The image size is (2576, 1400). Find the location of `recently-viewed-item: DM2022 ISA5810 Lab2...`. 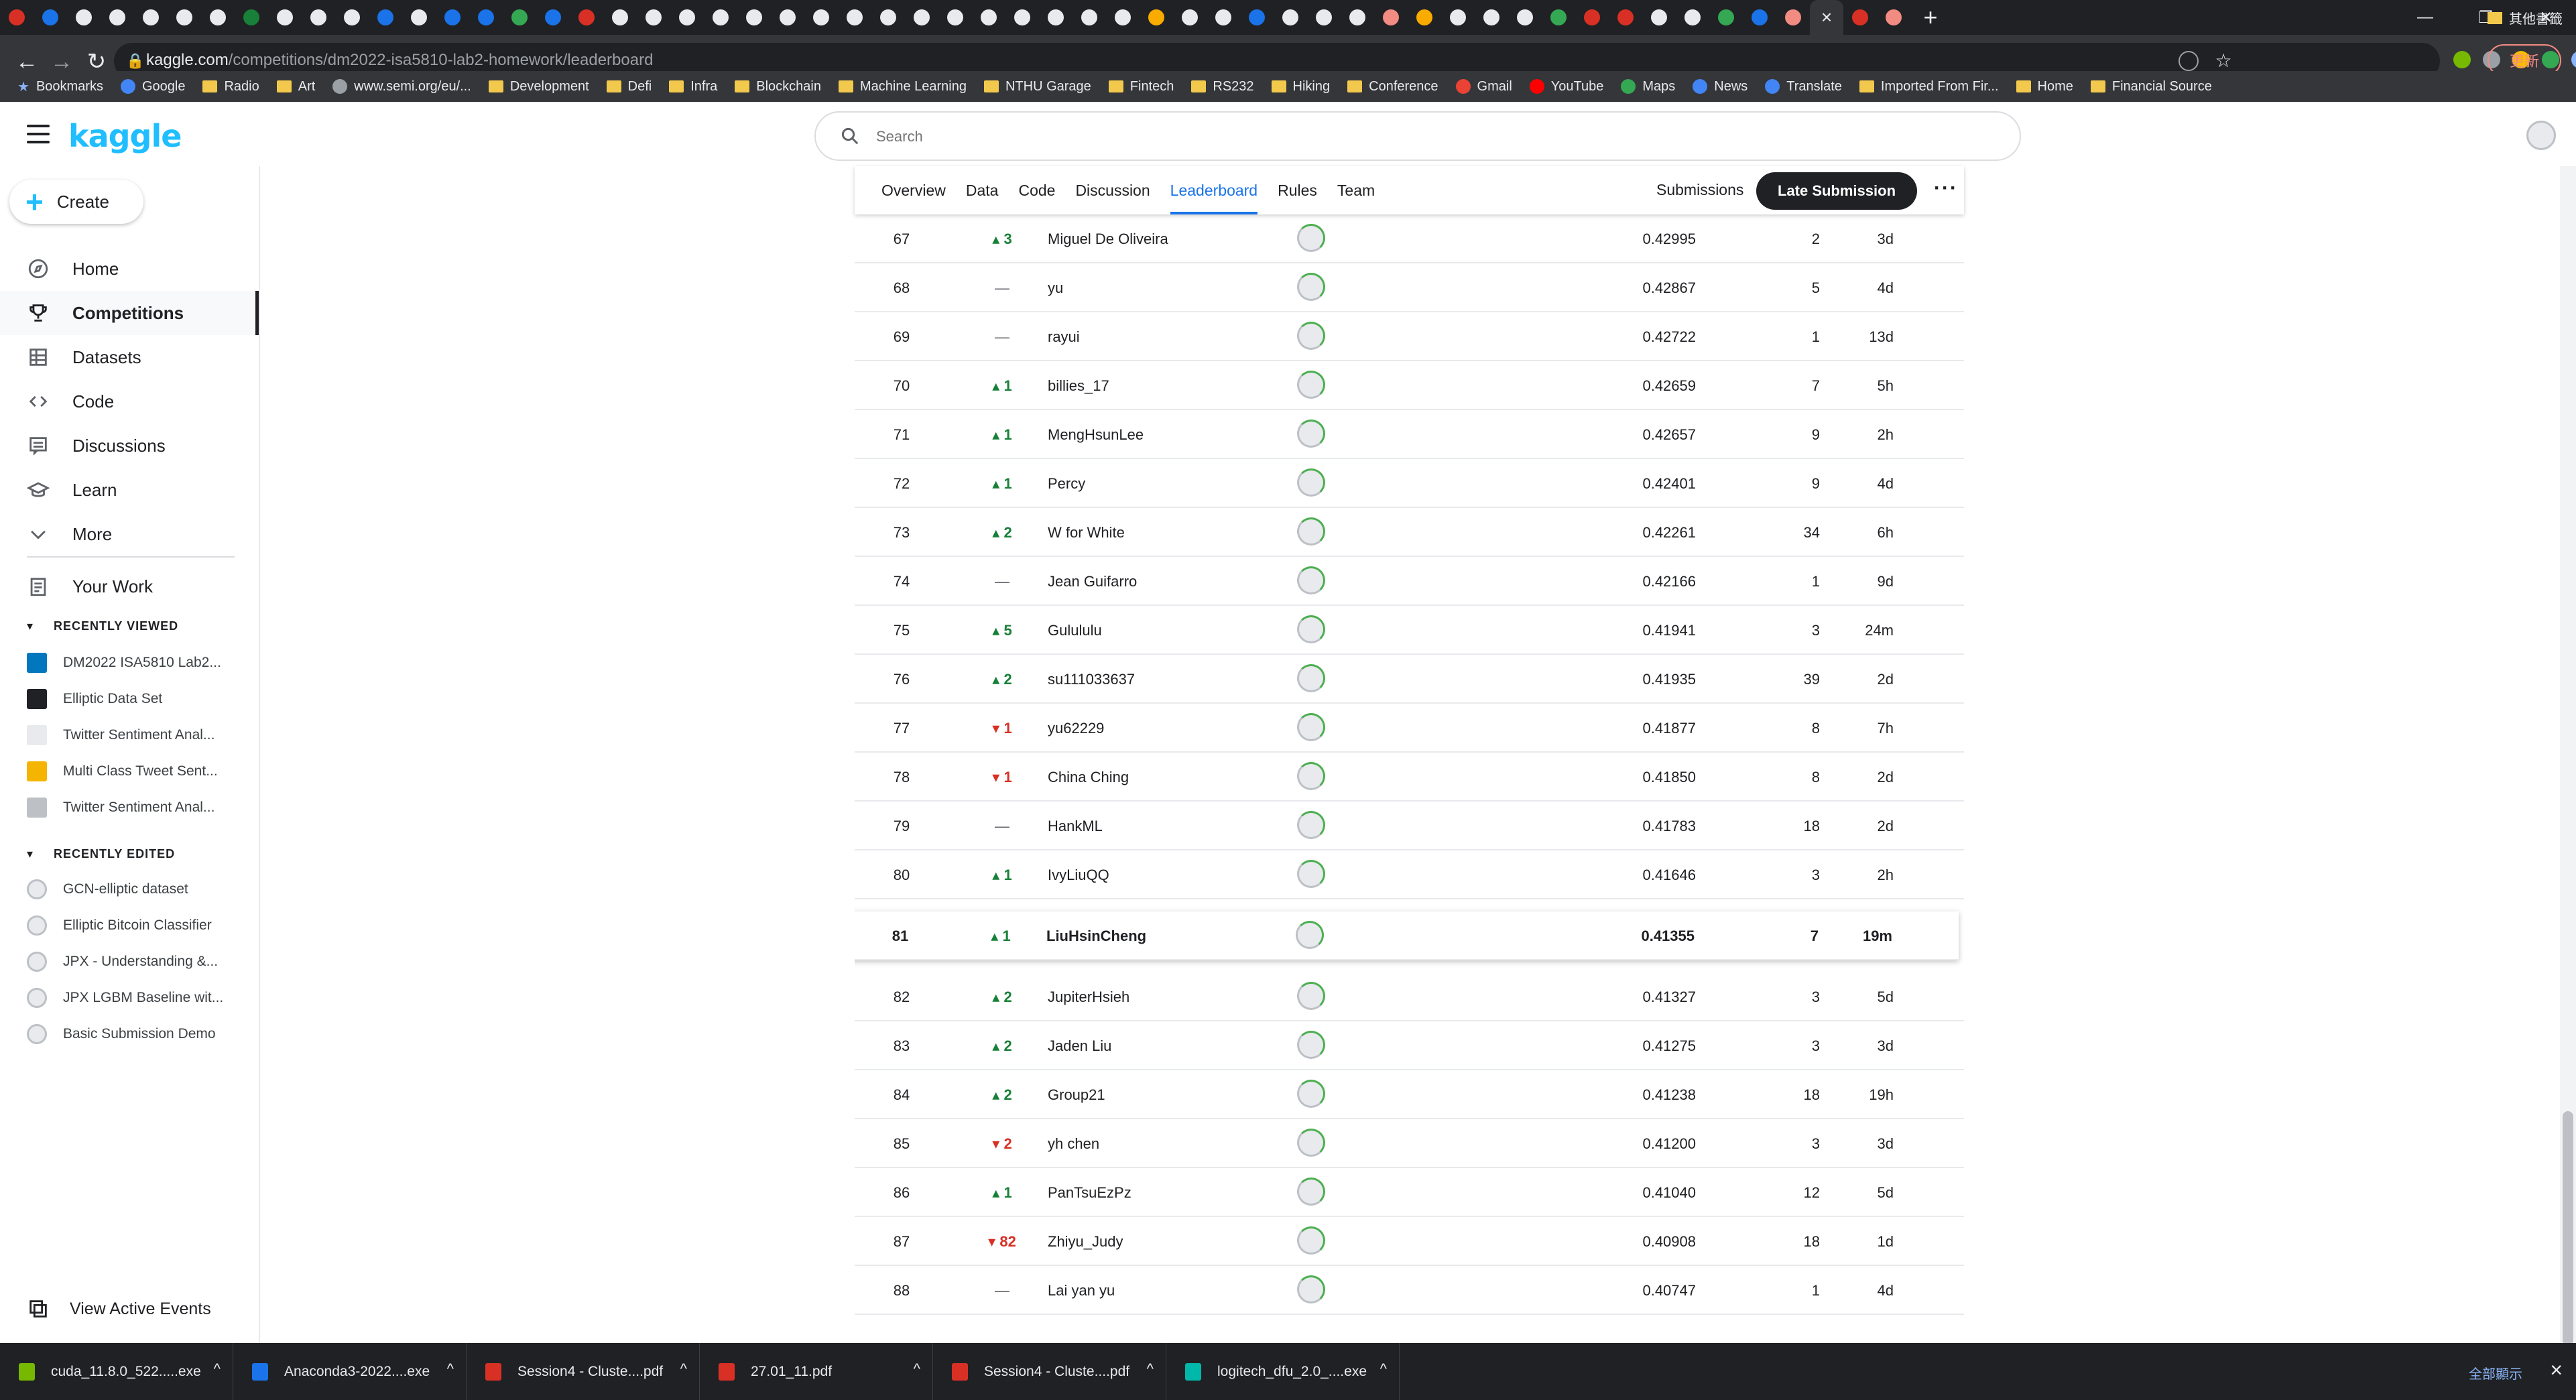

recently-viewed-item: DM2022 ISA5810 Lab2... is located at coordinates (134, 663).